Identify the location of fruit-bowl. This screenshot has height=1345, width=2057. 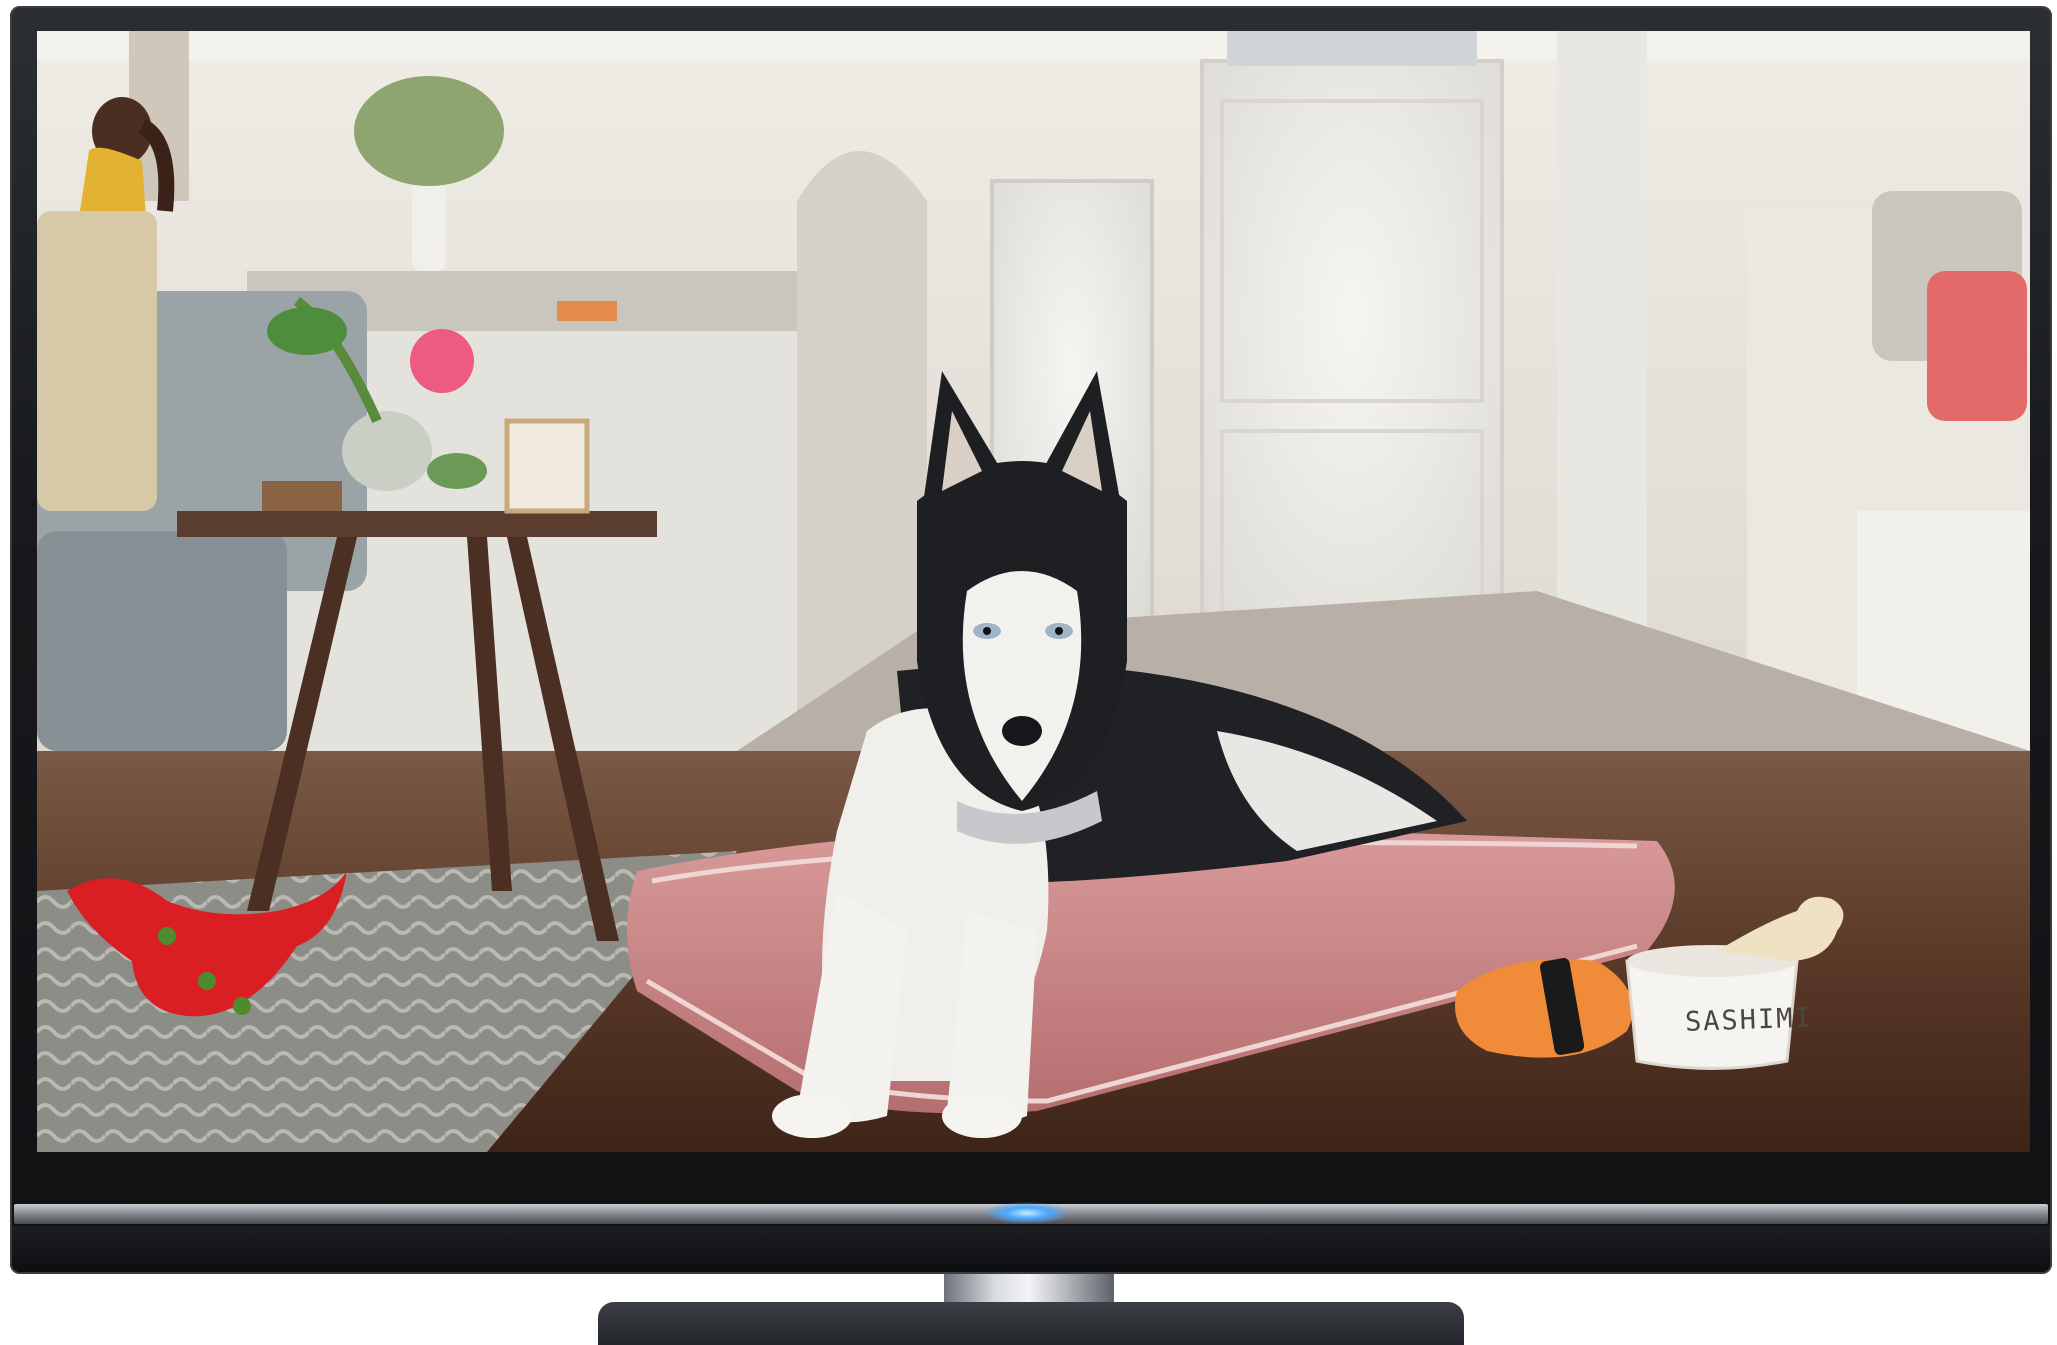
(587, 311).